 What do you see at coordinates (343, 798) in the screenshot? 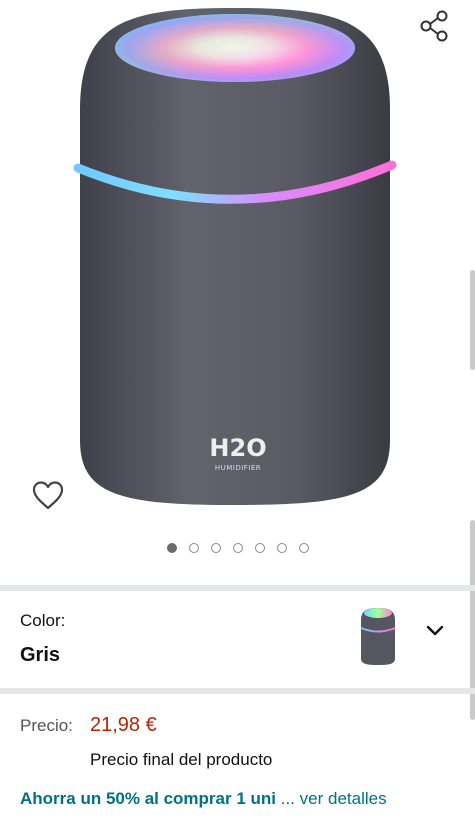
I see `offer-details-link: ver detalles` at bounding box center [343, 798].